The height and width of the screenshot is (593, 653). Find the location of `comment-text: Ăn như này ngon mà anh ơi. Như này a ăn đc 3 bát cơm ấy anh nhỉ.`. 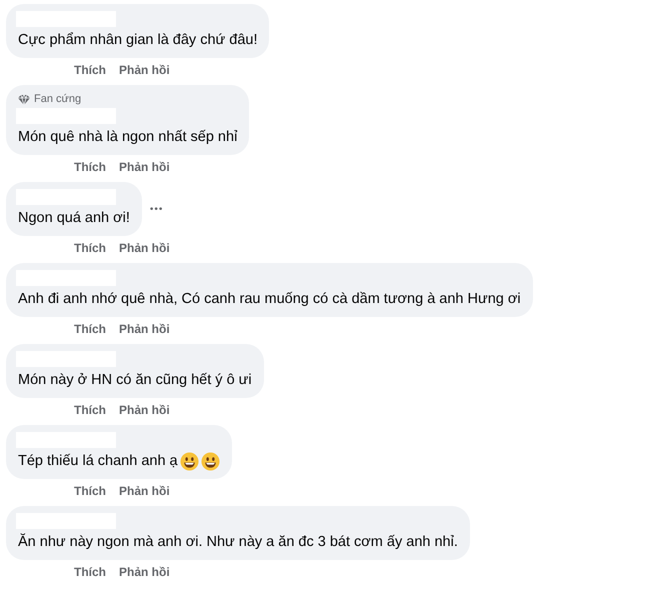

comment-text: Ăn như này ngon mà anh ơi. Như này a ăn đc 3 bát cơm ấy anh nhỉ. is located at coordinates (238, 542).